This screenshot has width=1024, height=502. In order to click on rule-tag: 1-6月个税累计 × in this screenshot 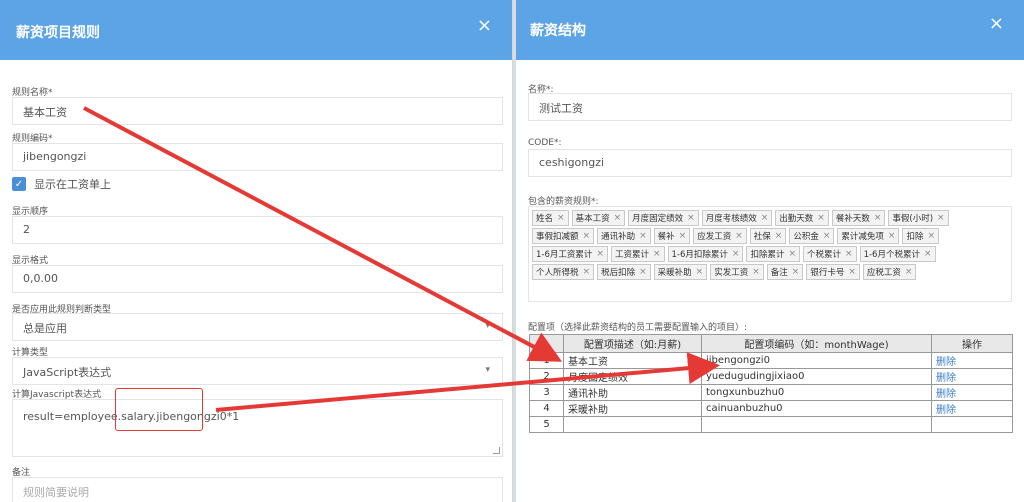, I will do `click(897, 254)`.